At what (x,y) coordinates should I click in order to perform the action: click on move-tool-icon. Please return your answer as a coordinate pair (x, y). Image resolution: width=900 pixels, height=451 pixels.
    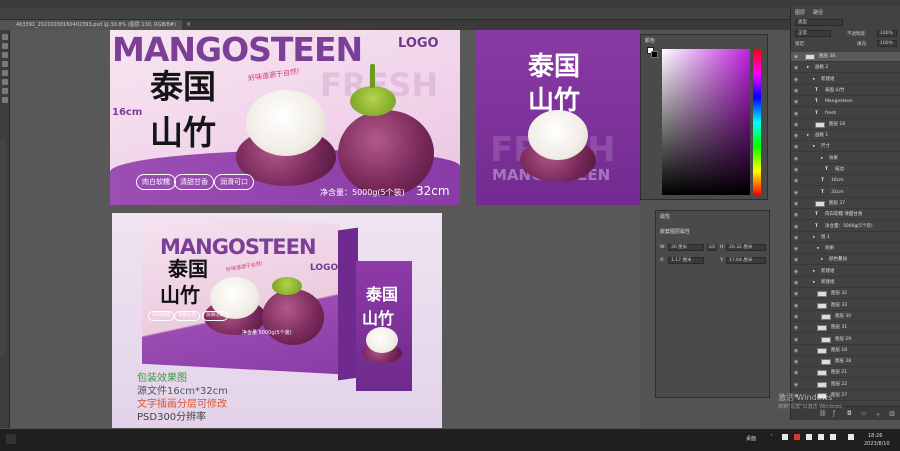
    Looking at the image, I should click on (5, 37).